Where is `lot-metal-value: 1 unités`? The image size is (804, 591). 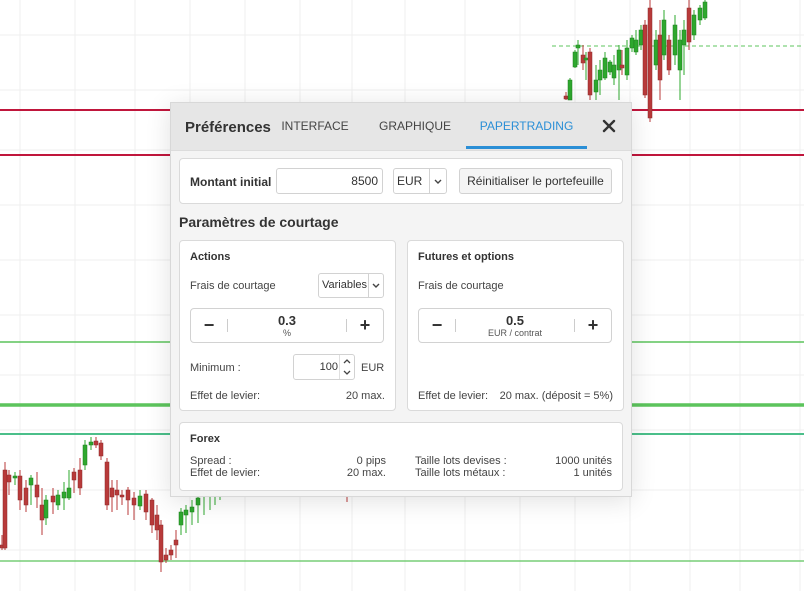
lot-metal-value: 1 unités is located at coordinates (592, 473).